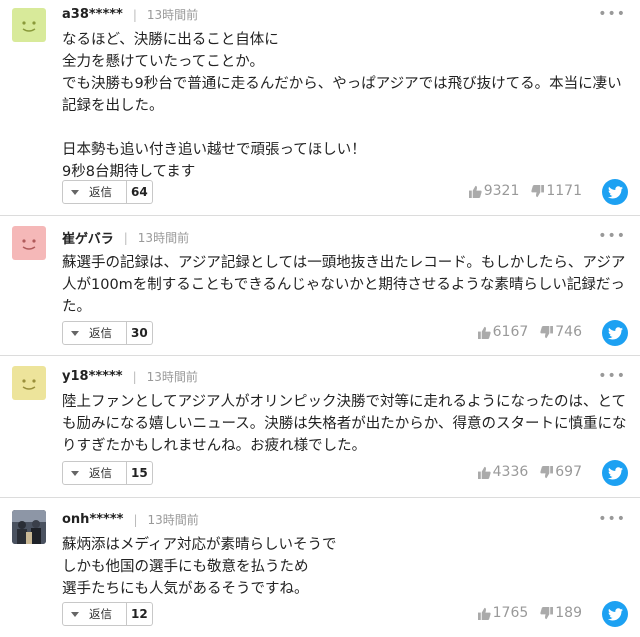 The image size is (640, 637). I want to click on like-count: 4336, so click(510, 472).